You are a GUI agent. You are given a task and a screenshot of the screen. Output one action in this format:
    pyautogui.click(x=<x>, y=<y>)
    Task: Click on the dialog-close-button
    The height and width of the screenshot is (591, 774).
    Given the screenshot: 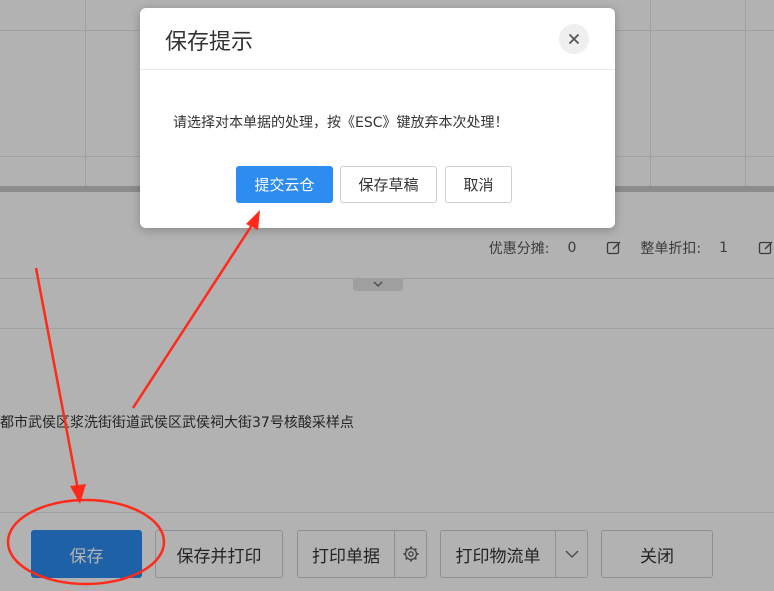 What is the action you would take?
    pyautogui.click(x=574, y=39)
    